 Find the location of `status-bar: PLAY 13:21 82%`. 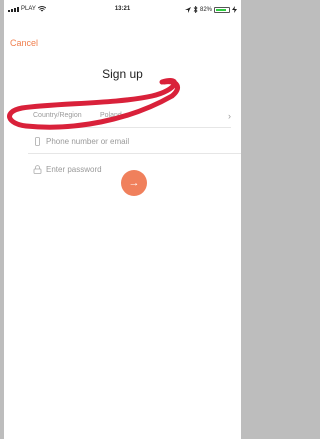

status-bar: PLAY 13:21 82% is located at coordinates (122, 9).